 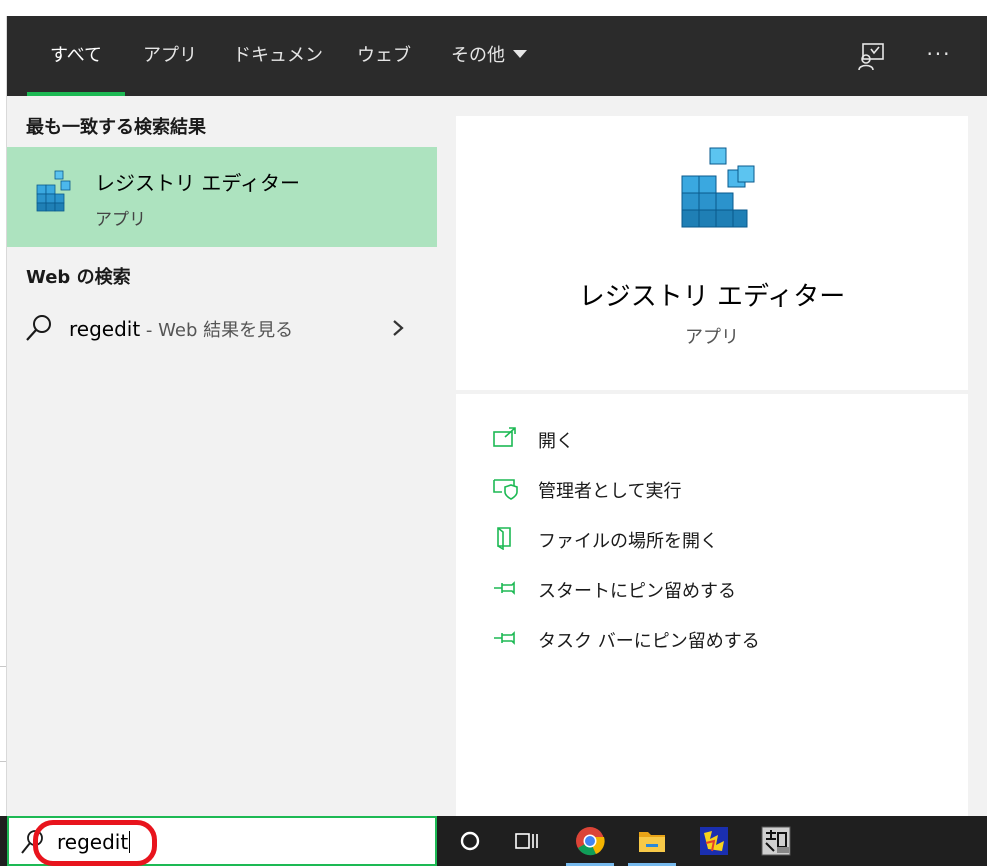 I want to click on taskbar-search-box: regedit, so click(x=222, y=841).